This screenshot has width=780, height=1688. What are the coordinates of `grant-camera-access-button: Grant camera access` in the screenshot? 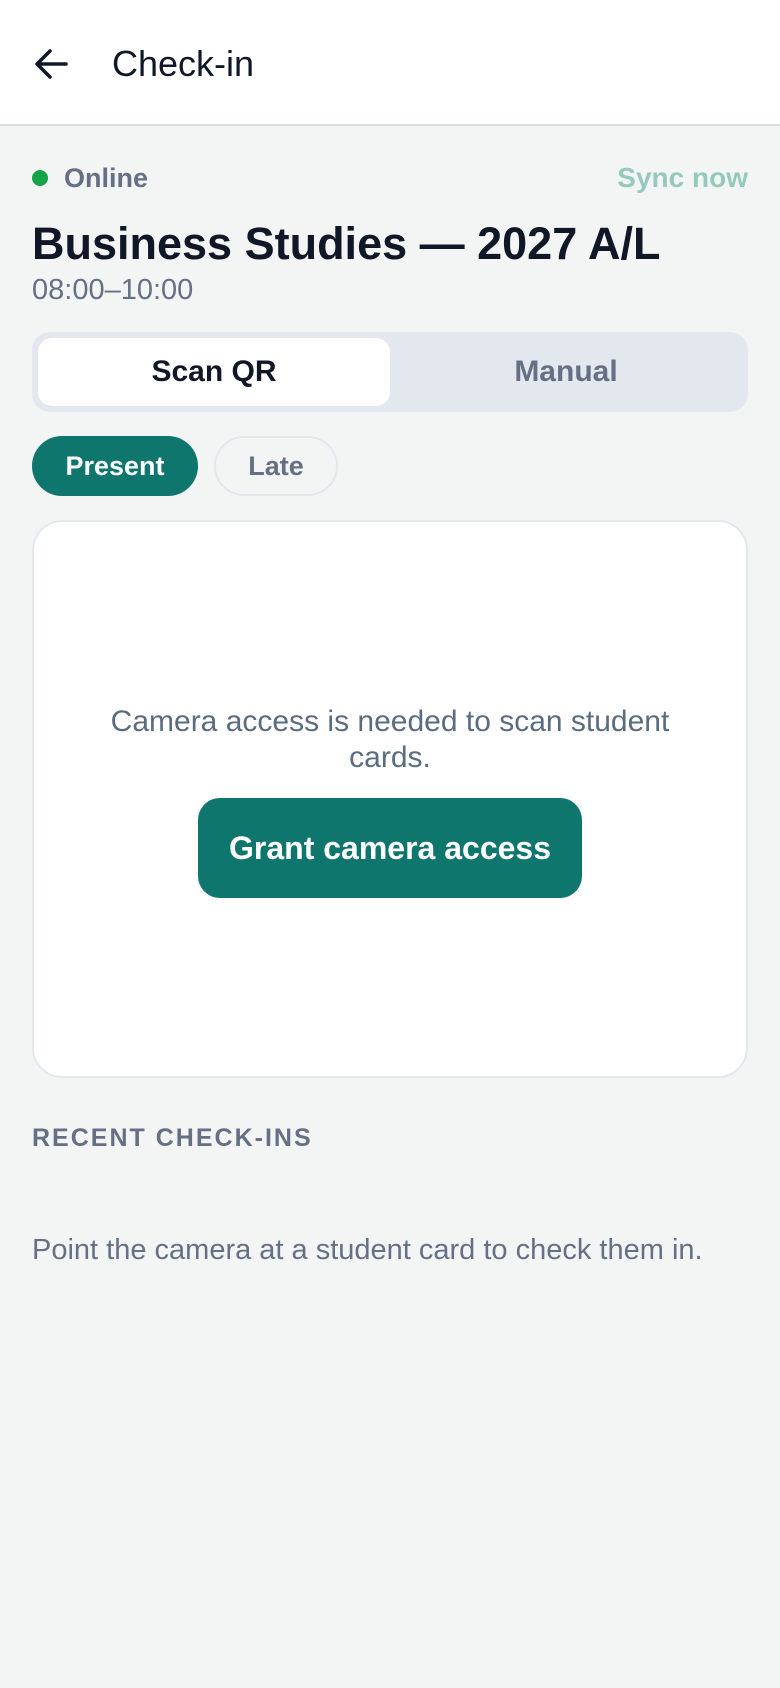 It's located at (390, 848).